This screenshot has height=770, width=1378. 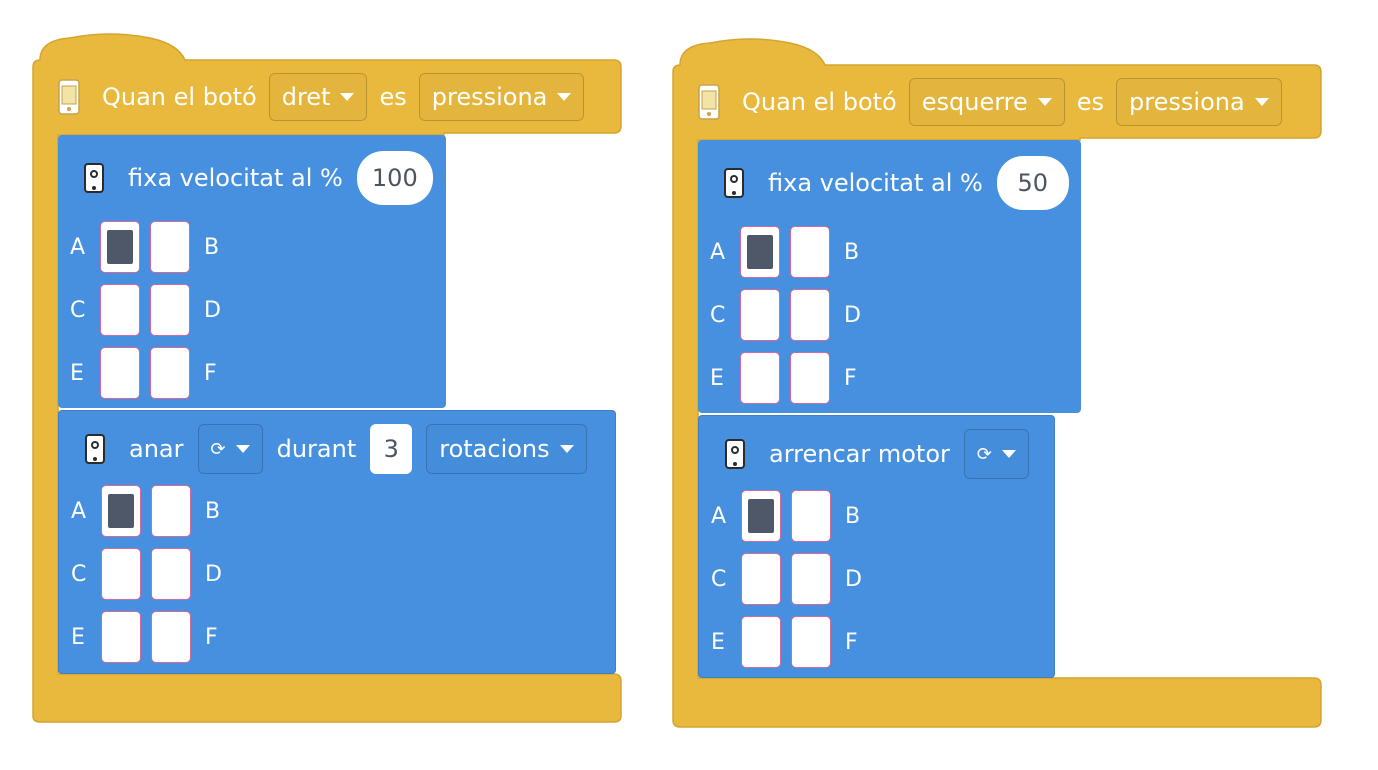 What do you see at coordinates (859, 454) in the screenshot?
I see `start-motor-label: arrencar motor` at bounding box center [859, 454].